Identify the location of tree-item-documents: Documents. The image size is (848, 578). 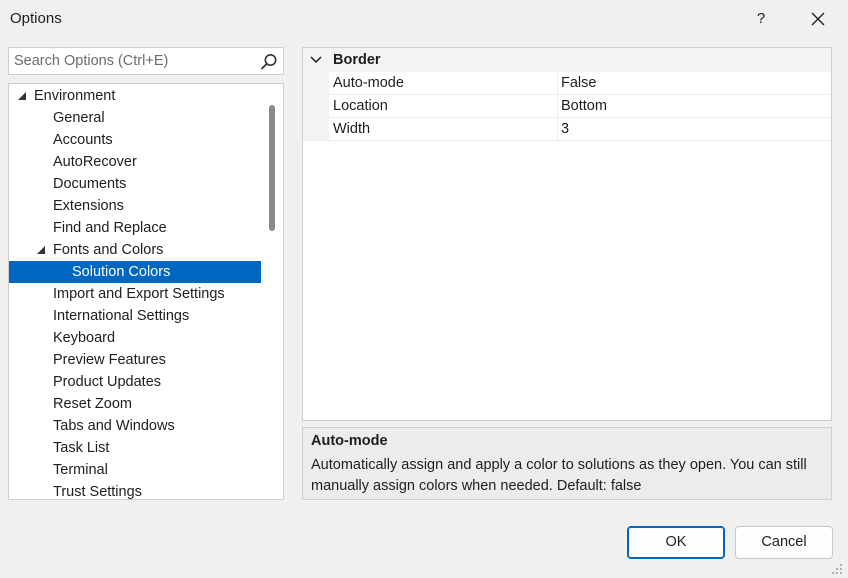
(135, 184).